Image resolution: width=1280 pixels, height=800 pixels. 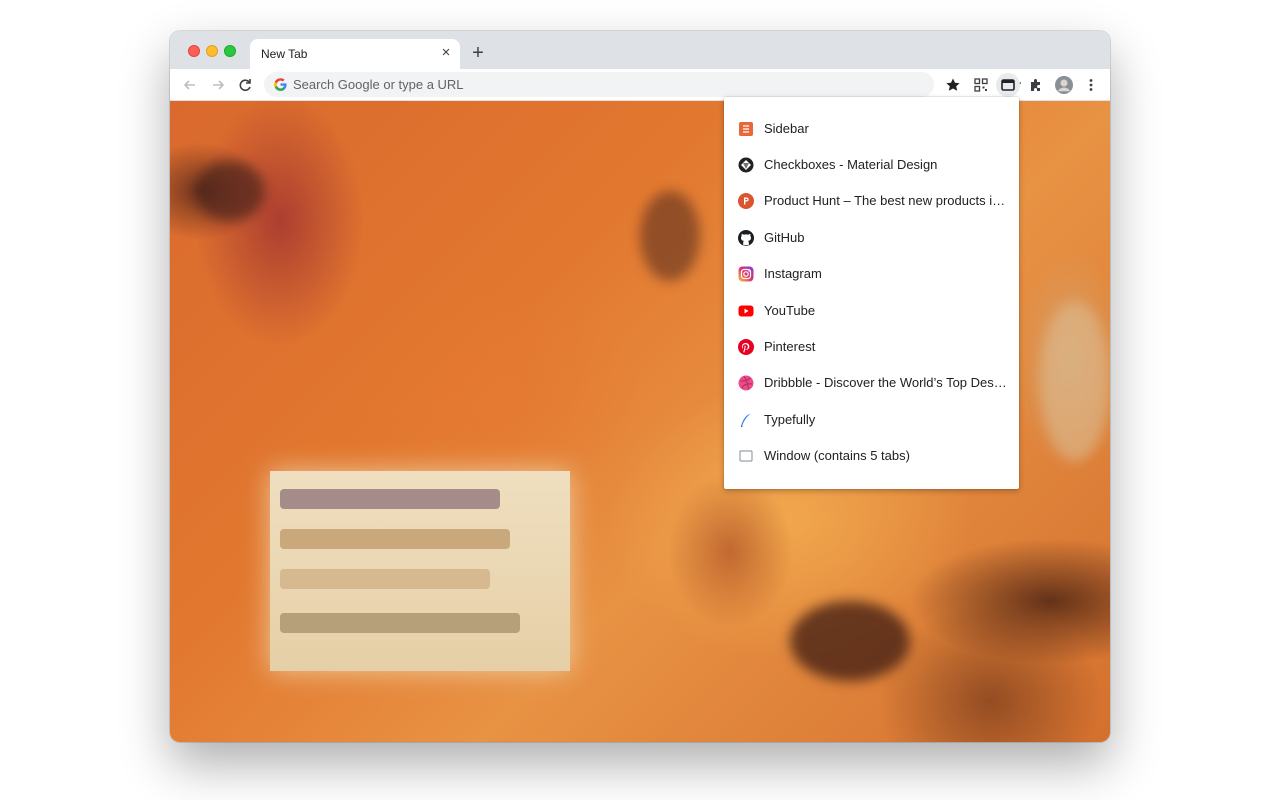 I want to click on menu-item-instagram: Instagram, so click(x=871, y=274).